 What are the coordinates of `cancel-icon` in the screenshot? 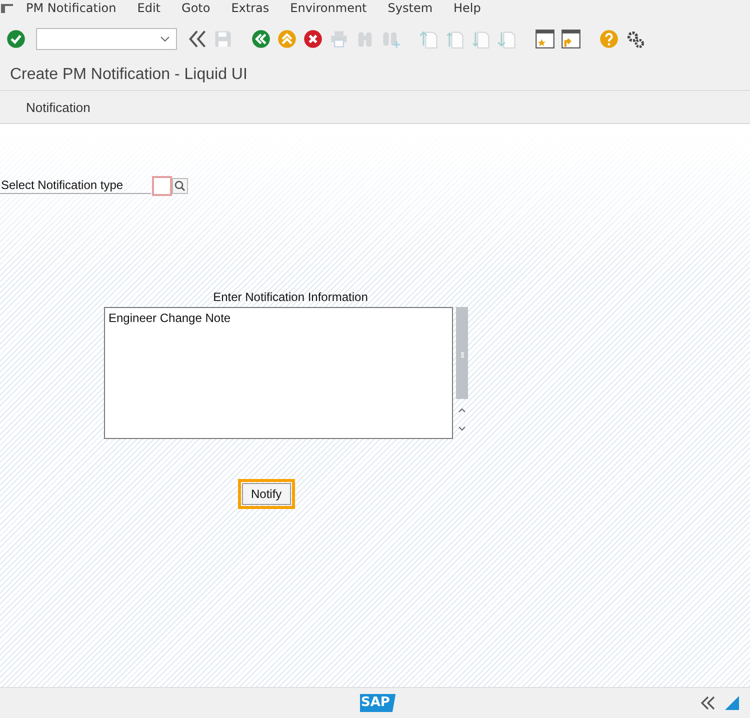 It's located at (313, 39).